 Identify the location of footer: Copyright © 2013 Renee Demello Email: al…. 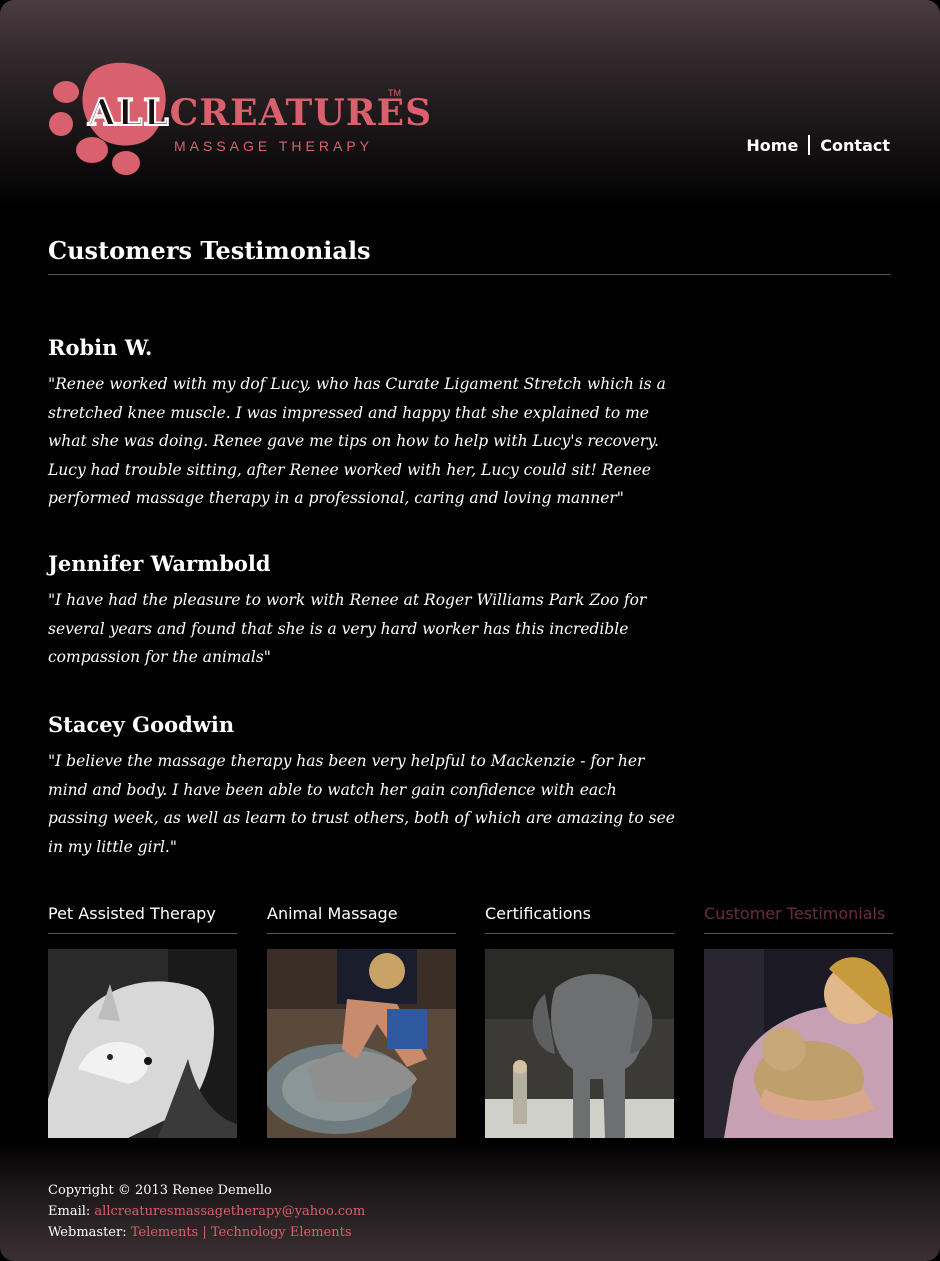
(206, 1211).